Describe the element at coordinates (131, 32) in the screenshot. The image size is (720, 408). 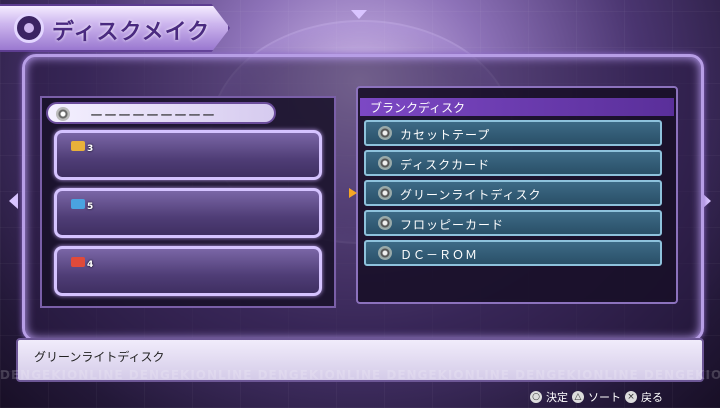
I see `page-title: ディスクメイク` at that location.